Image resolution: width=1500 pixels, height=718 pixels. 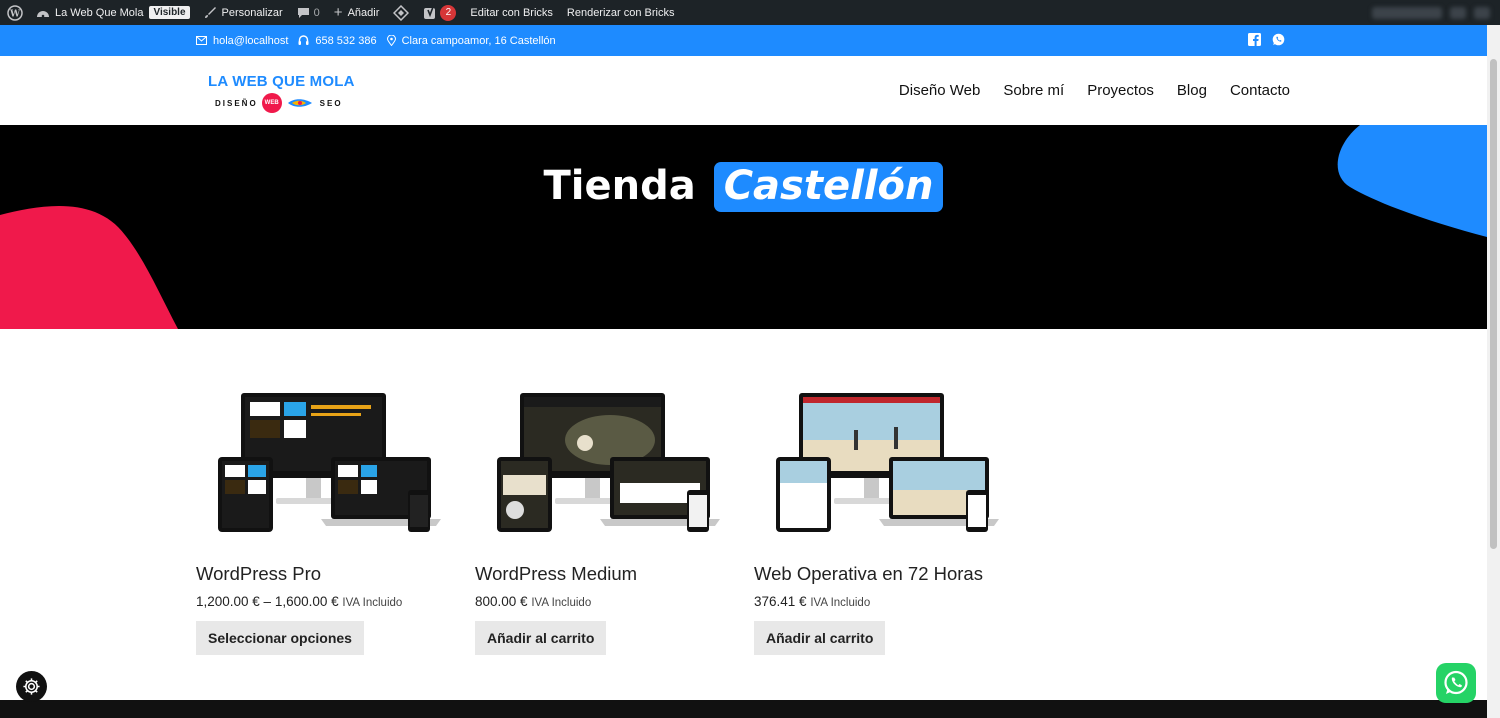 What do you see at coordinates (346, 40) in the screenshot?
I see `phone-text: 658 532 386` at bounding box center [346, 40].